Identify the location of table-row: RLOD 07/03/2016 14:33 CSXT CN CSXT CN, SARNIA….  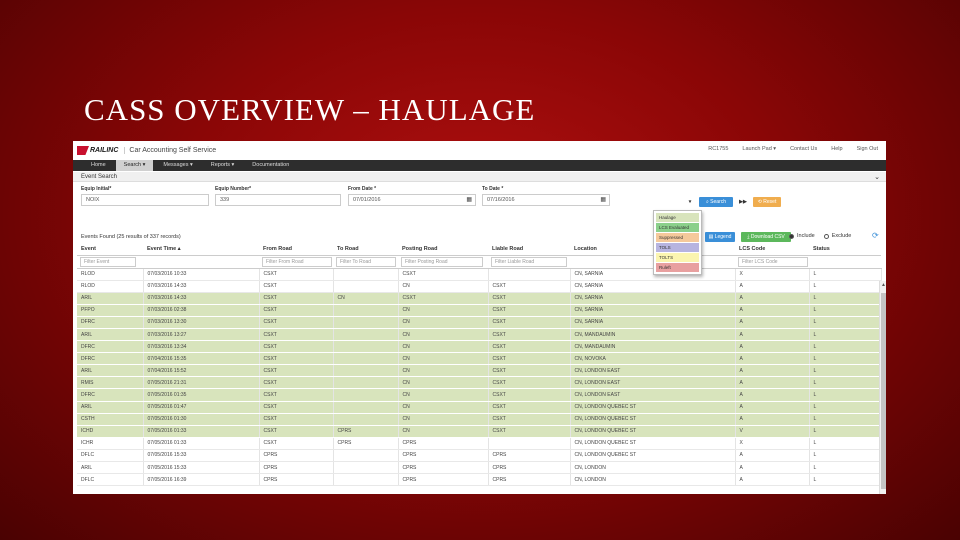
(479, 286).